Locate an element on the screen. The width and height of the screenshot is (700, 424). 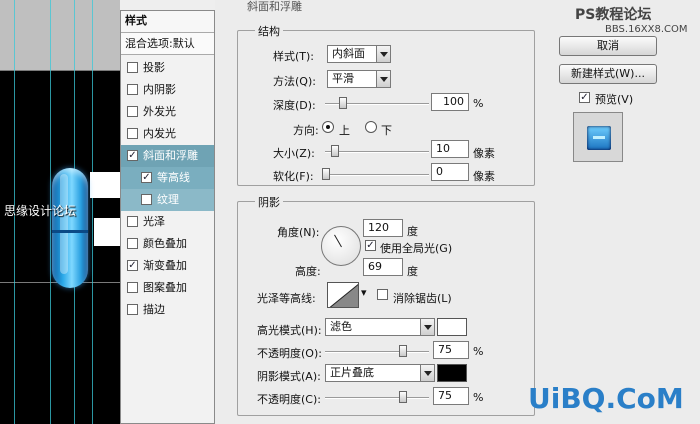
size-input: 10 is located at coordinates (450, 149).